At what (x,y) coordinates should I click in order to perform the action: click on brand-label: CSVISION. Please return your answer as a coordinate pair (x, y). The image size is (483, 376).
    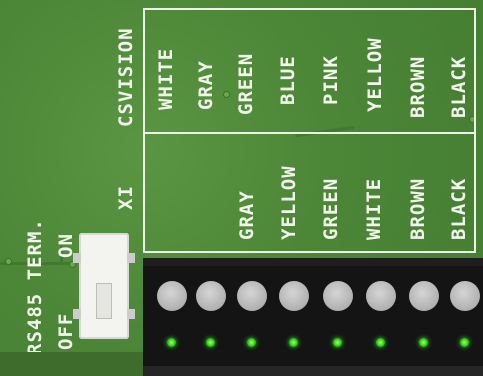
    Looking at the image, I should click on (126, 77).